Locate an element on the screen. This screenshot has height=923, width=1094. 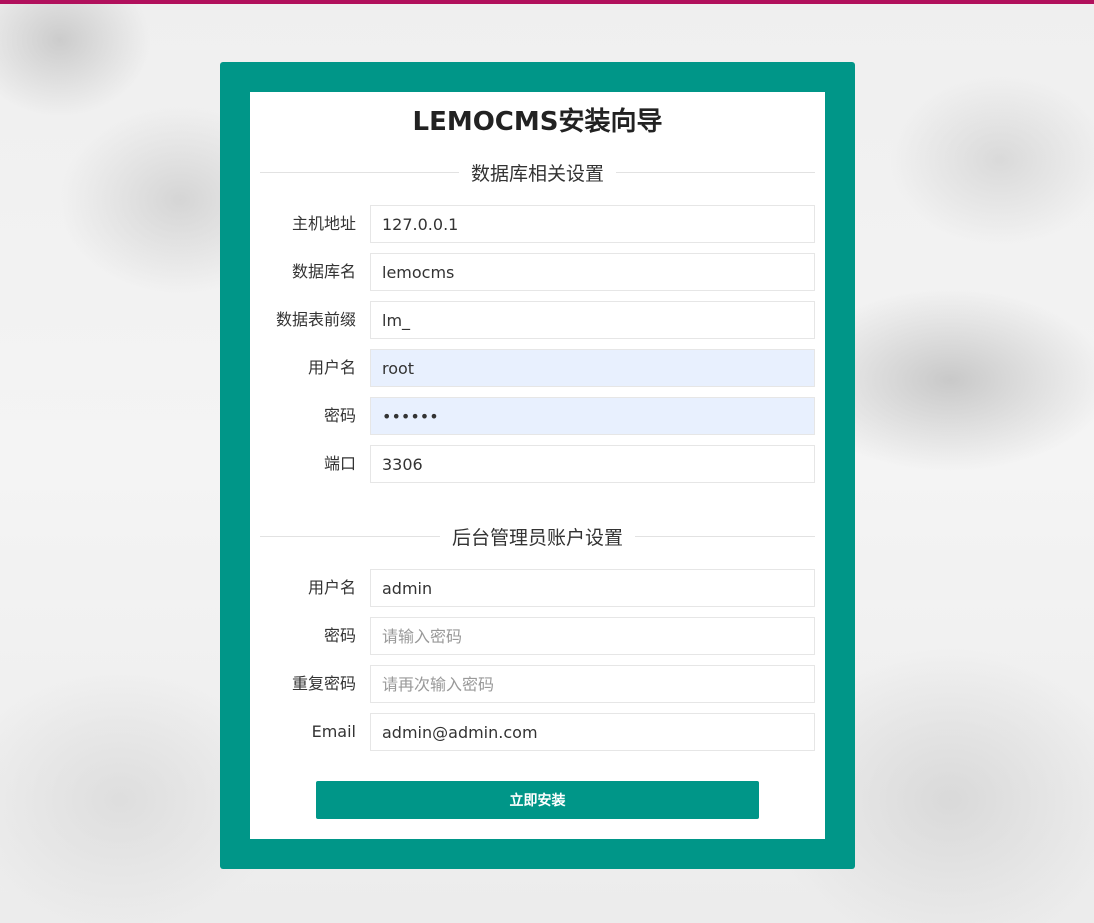
db-user-label: 用户名 is located at coordinates (331, 367).